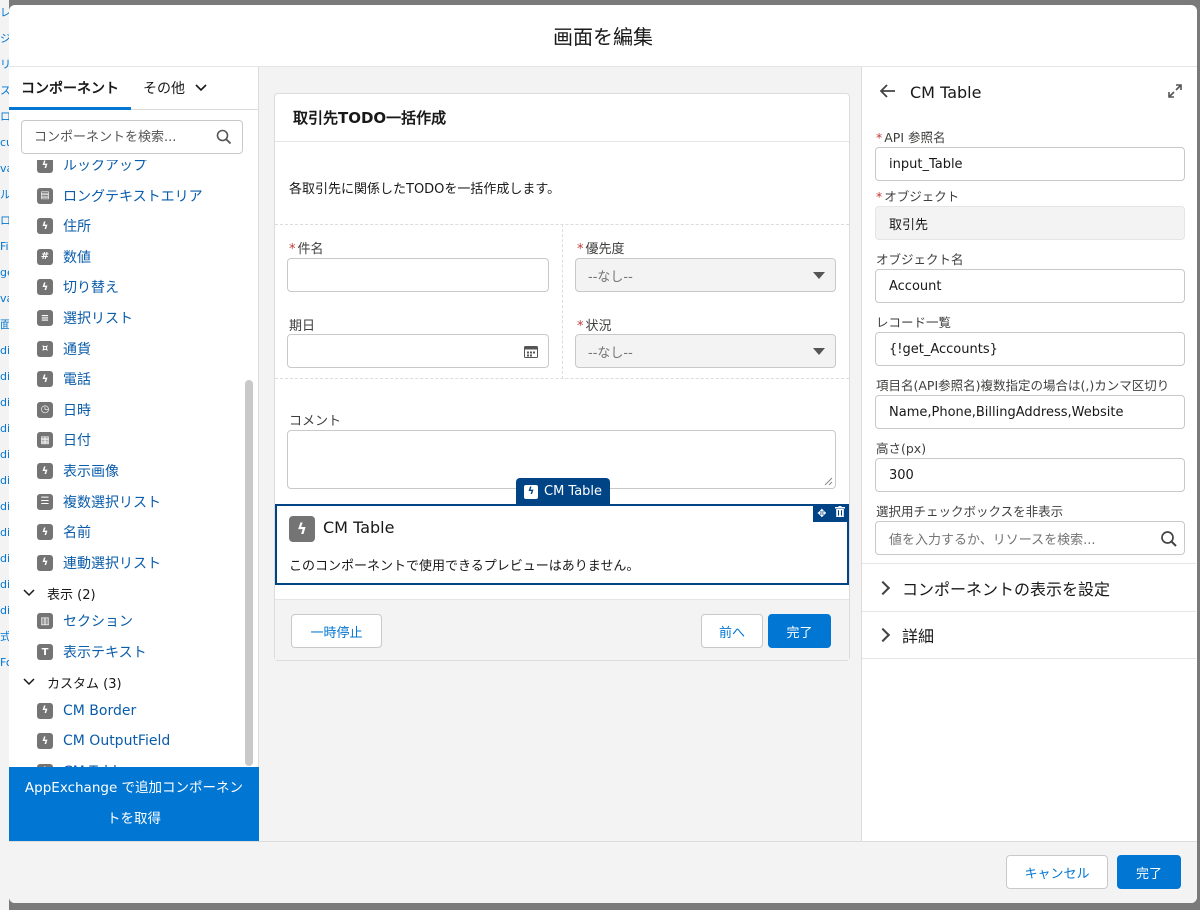 The width and height of the screenshot is (1200, 910). Describe the element at coordinates (91, 472) in the screenshot. I see `component-list-item-label: 表示画像` at that location.